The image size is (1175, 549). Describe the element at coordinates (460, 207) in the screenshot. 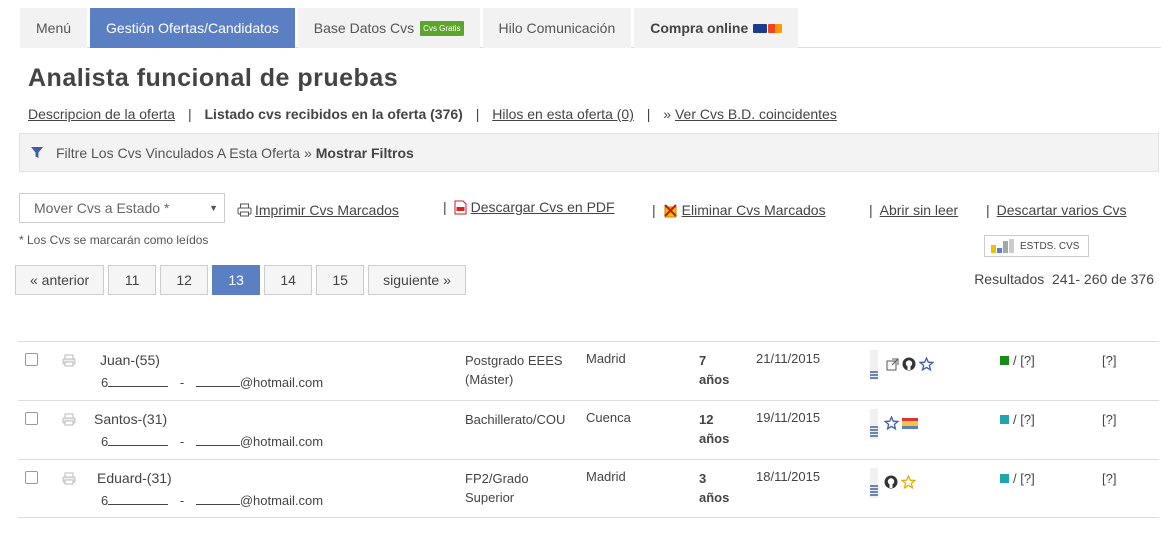

I see `pdf-icon` at that location.